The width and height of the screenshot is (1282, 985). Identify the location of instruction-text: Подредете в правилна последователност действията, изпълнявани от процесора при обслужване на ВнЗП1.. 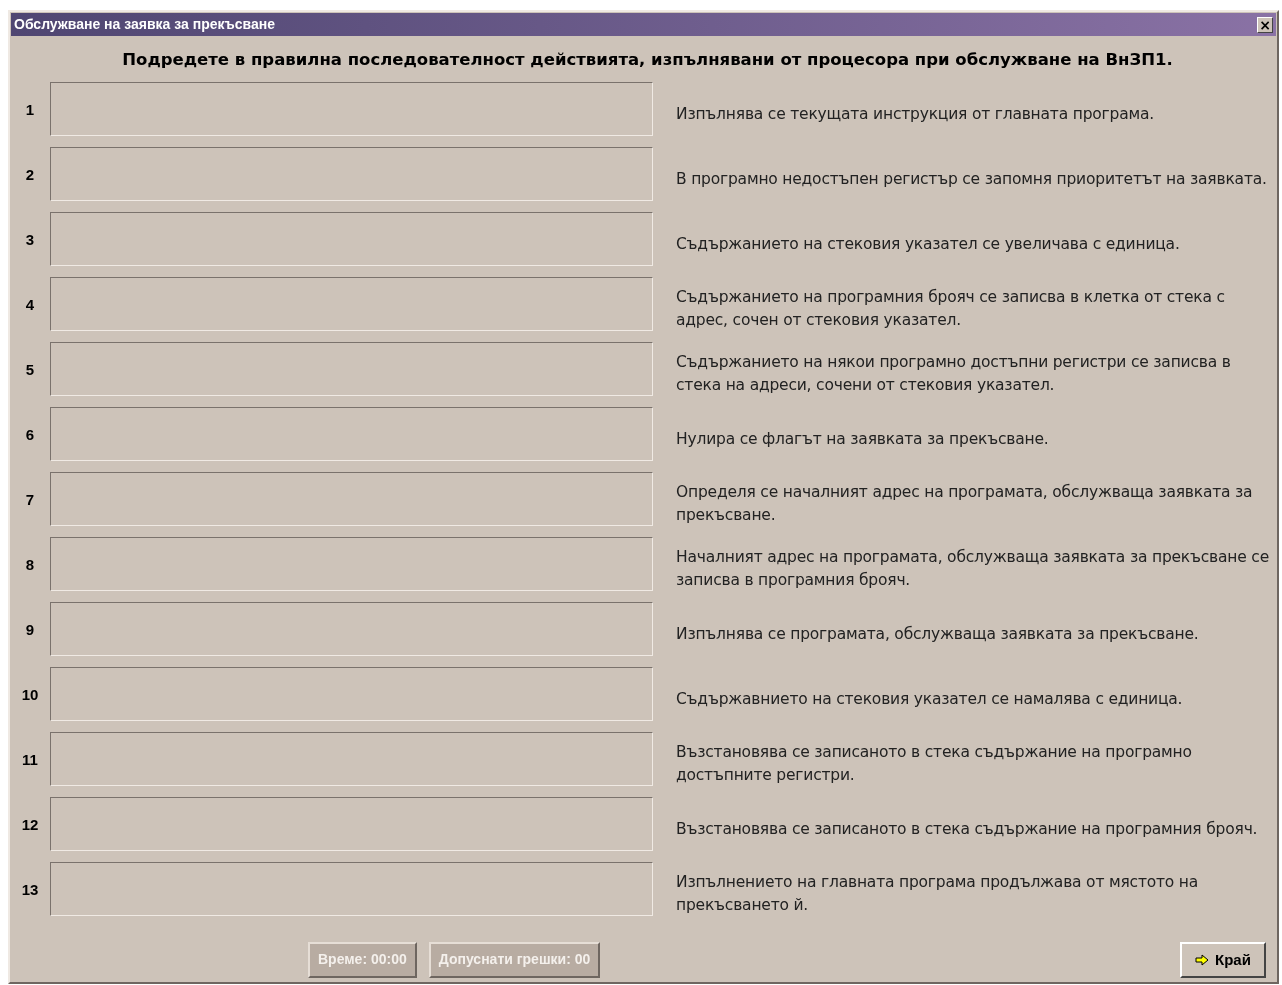
(647, 60).